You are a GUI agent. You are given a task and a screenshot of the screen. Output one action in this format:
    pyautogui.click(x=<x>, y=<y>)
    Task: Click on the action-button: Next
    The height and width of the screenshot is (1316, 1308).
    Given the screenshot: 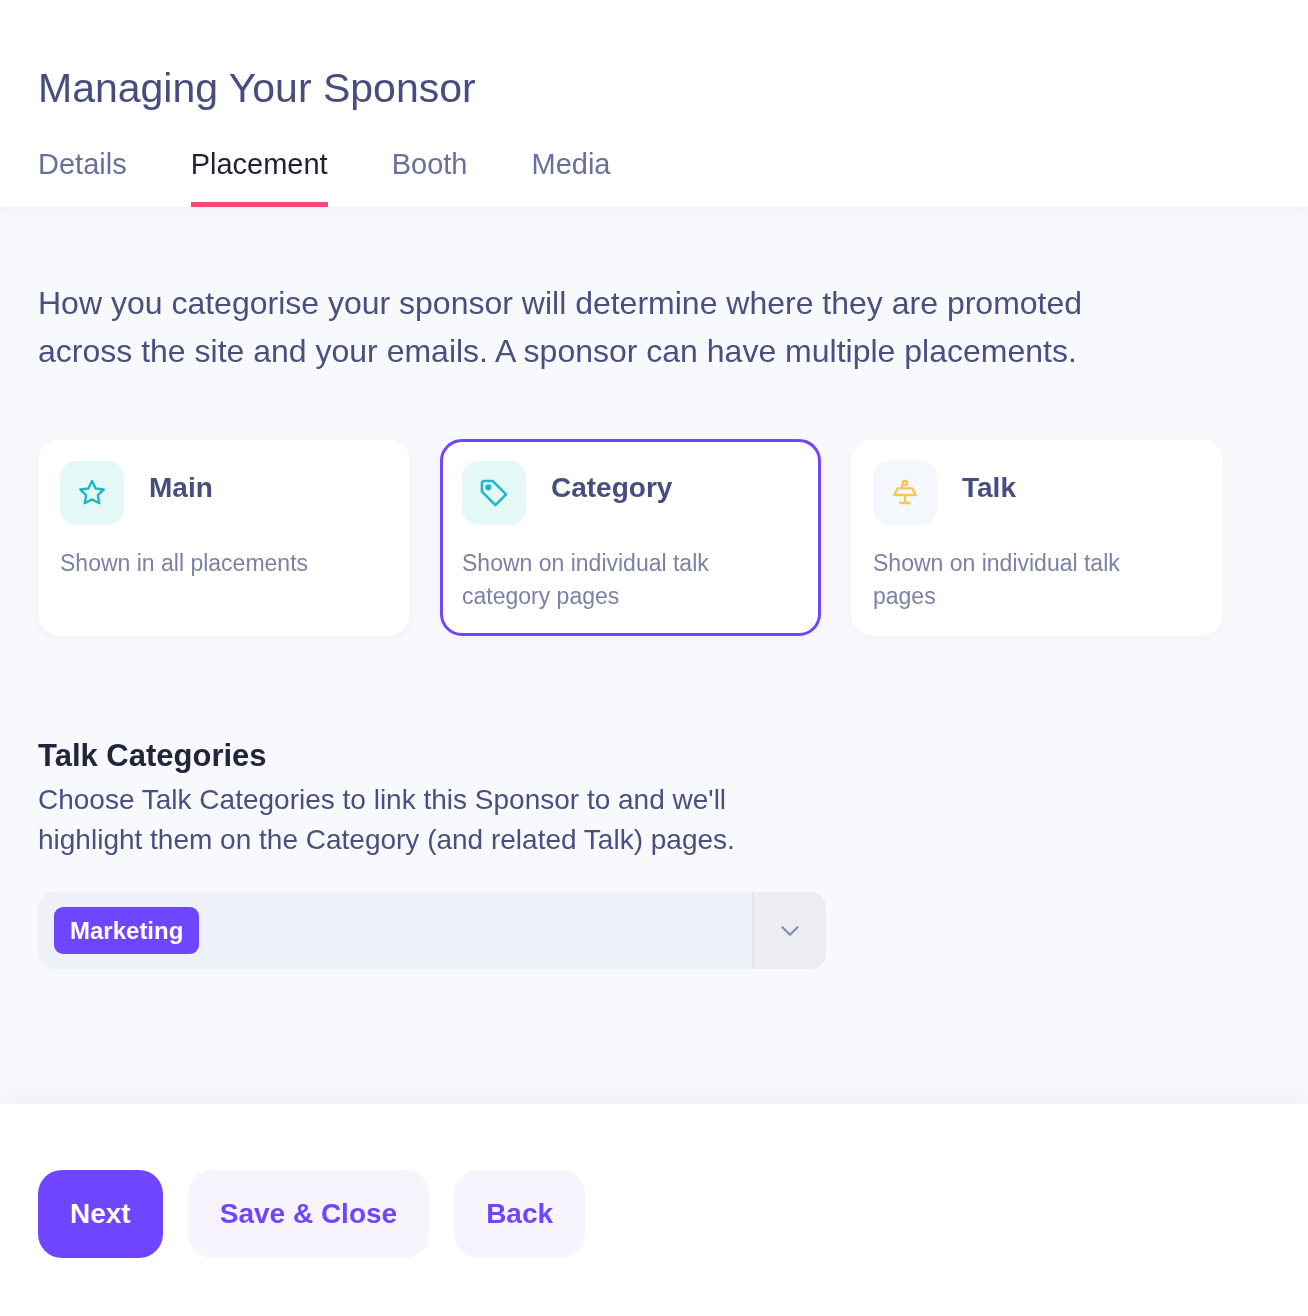 What is the action you would take?
    pyautogui.click(x=100, y=1214)
    